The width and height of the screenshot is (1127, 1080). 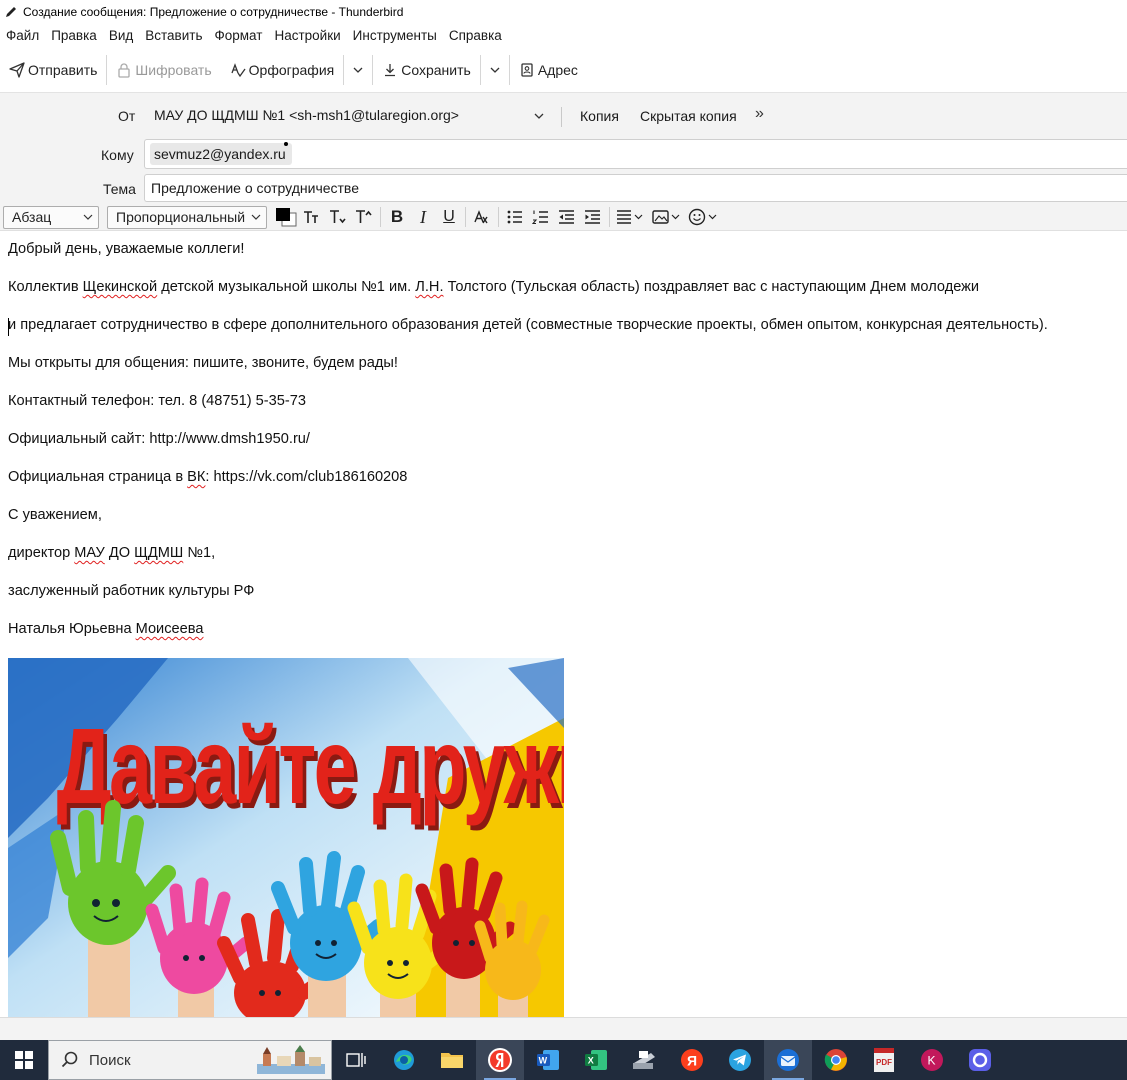 I want to click on svg-text: Давайте дружить !, so click(x=310, y=765).